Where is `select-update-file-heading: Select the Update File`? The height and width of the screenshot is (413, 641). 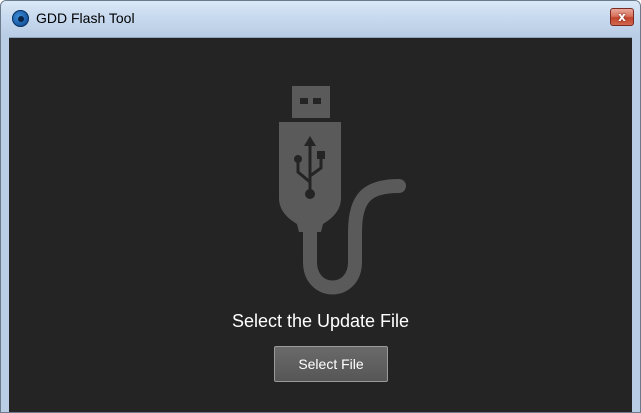 select-update-file-heading: Select the Update File is located at coordinates (320, 321).